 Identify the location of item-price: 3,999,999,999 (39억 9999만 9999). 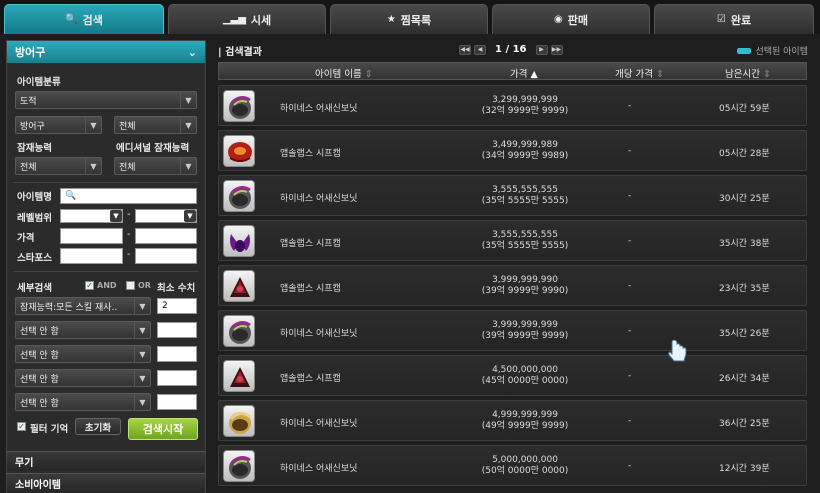
(525, 331).